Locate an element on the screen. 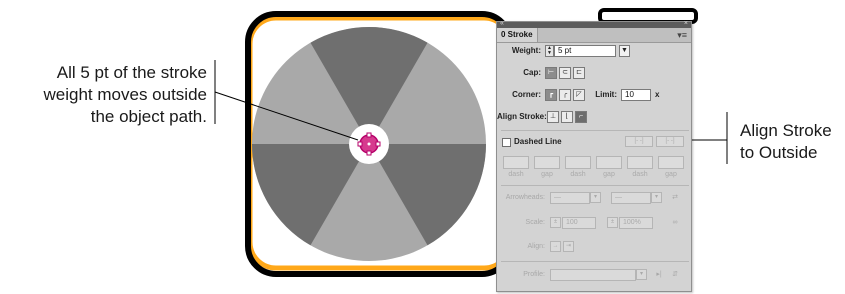  callout-right-line-2: to Outside is located at coordinates (779, 152).